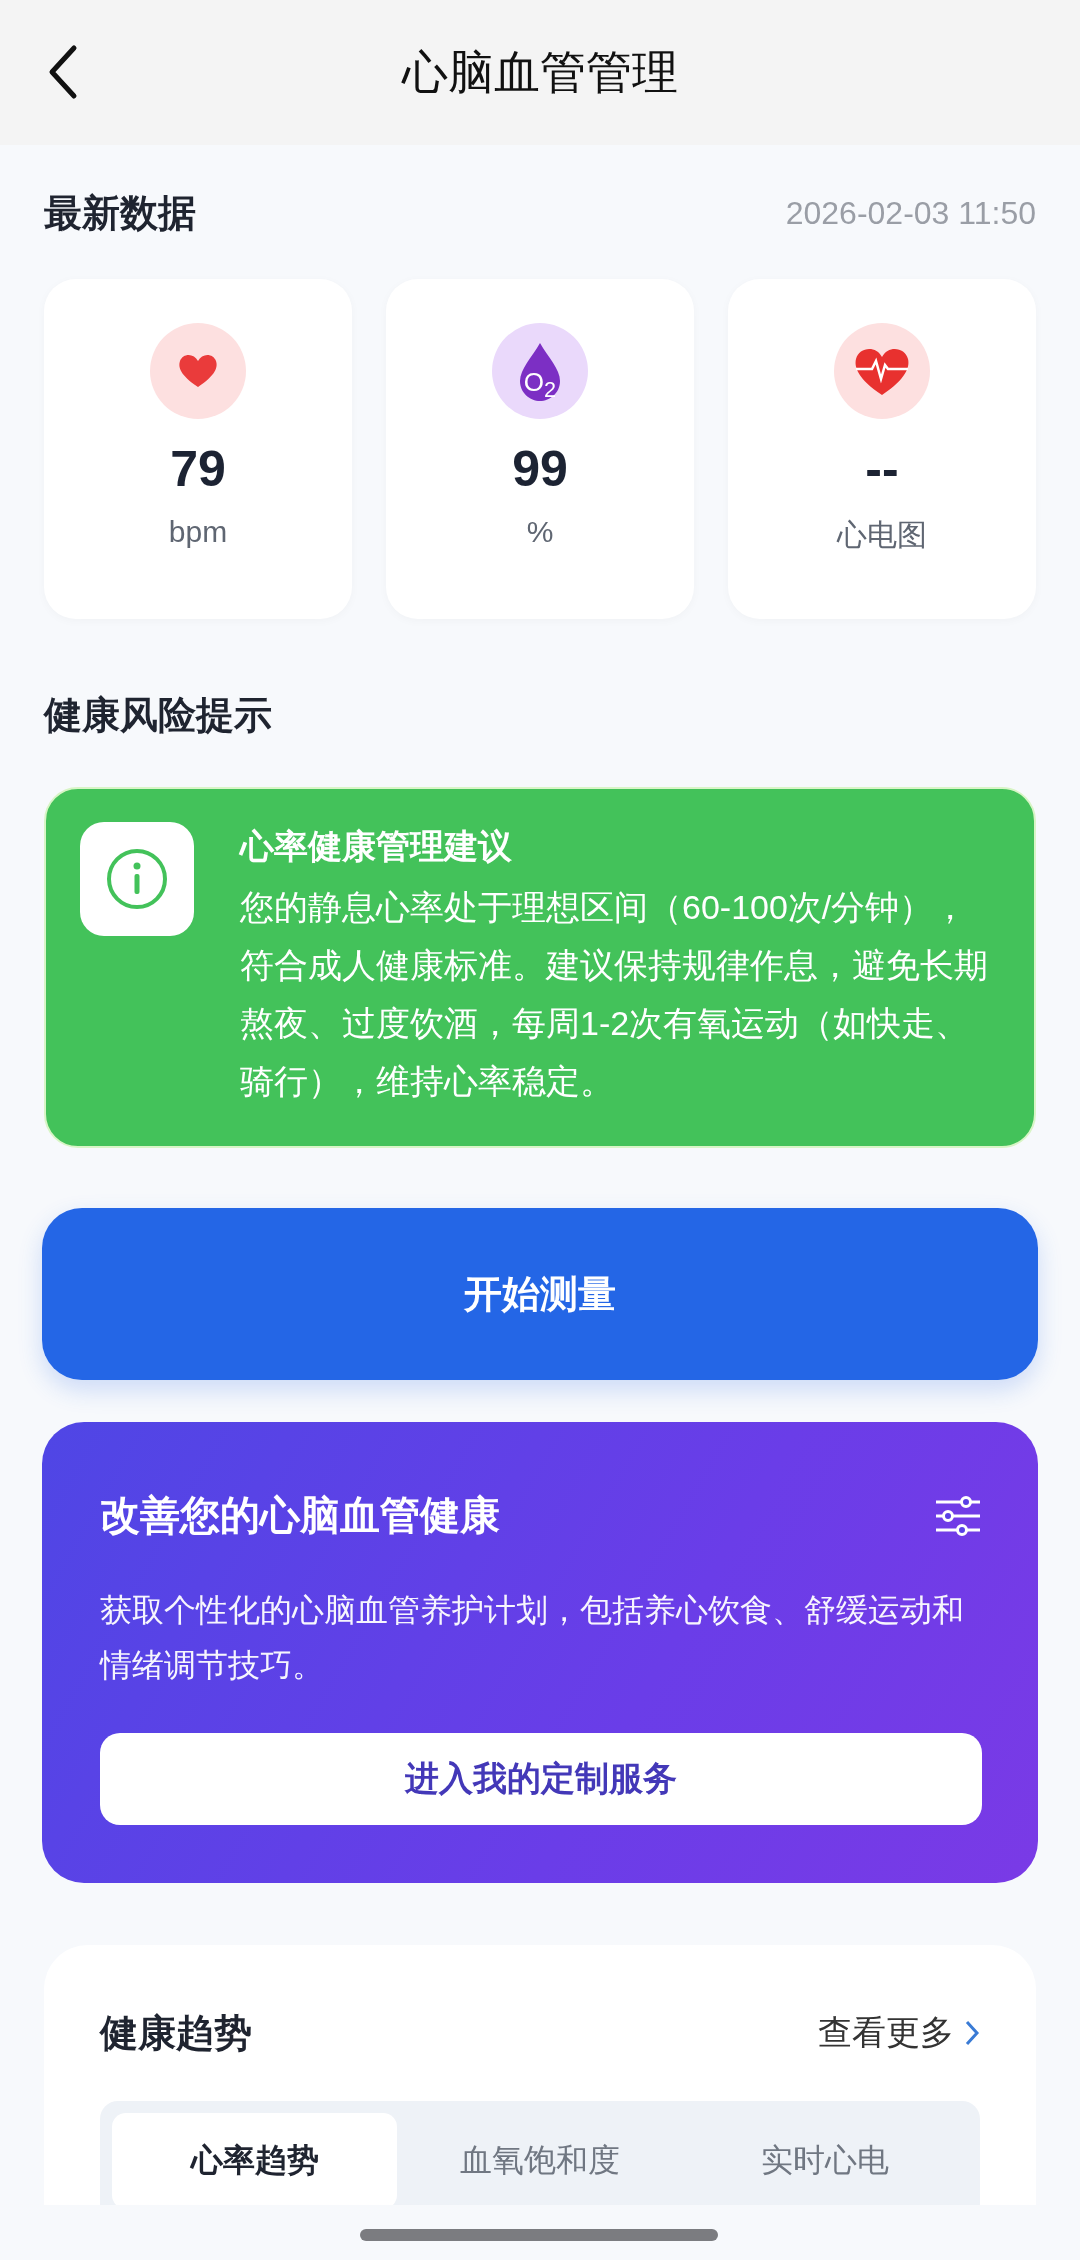 The width and height of the screenshot is (1080, 2260). Describe the element at coordinates (540, 469) in the screenshot. I see `metric-value: 99` at that location.